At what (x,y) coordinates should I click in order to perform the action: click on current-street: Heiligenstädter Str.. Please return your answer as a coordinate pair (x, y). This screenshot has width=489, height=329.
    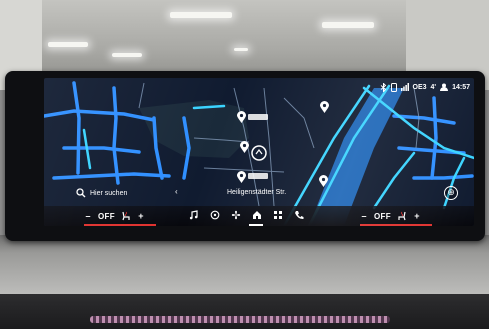
    Looking at the image, I should click on (257, 192).